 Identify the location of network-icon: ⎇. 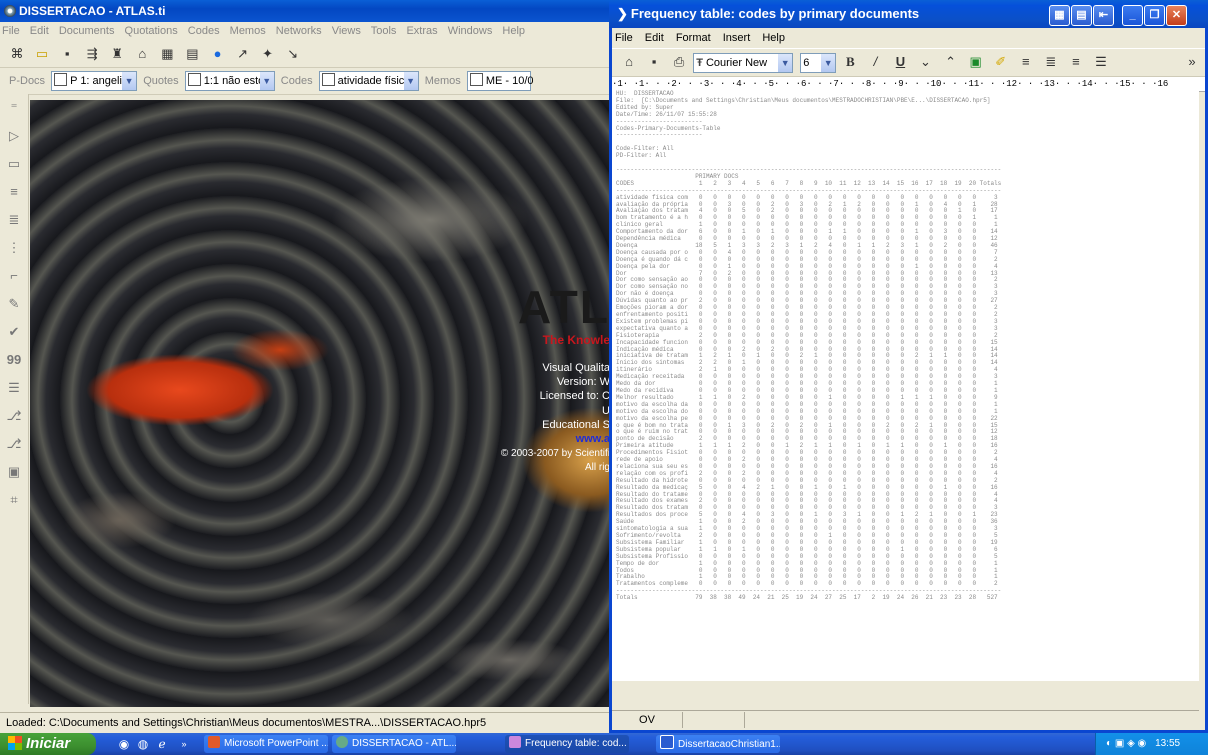
(14, 416).